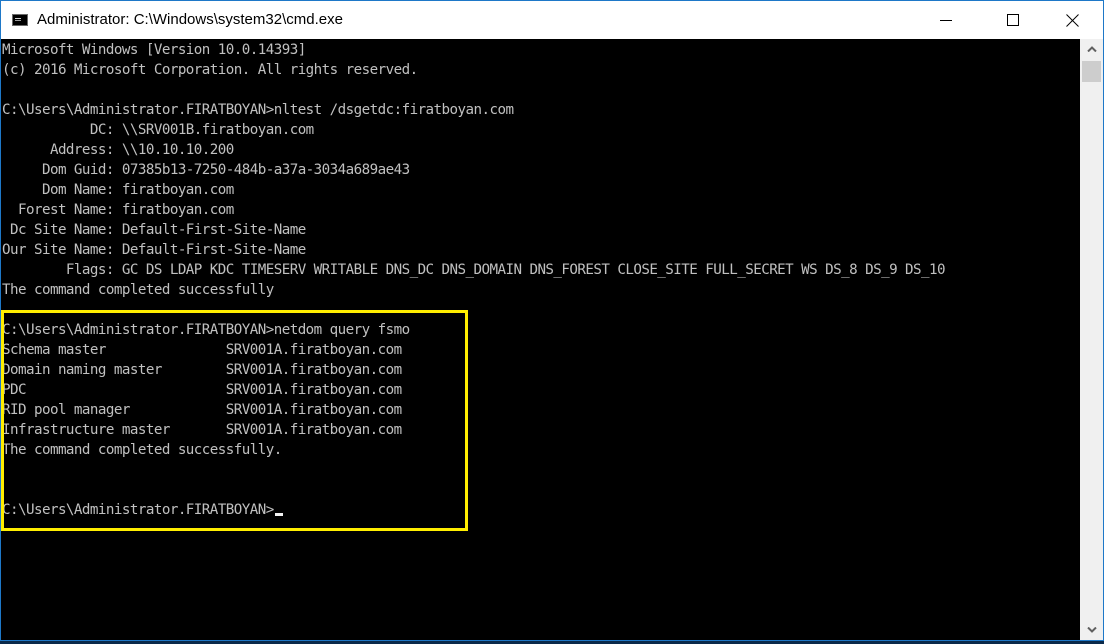  I want to click on close-icon, so click(1072, 20).